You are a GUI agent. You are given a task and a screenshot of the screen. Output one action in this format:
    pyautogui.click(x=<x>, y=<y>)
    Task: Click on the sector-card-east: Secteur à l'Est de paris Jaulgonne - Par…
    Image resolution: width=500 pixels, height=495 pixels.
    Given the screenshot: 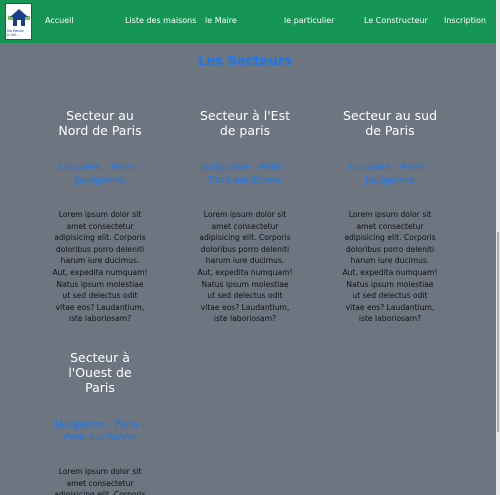 What is the action you would take?
    pyautogui.click(x=245, y=216)
    